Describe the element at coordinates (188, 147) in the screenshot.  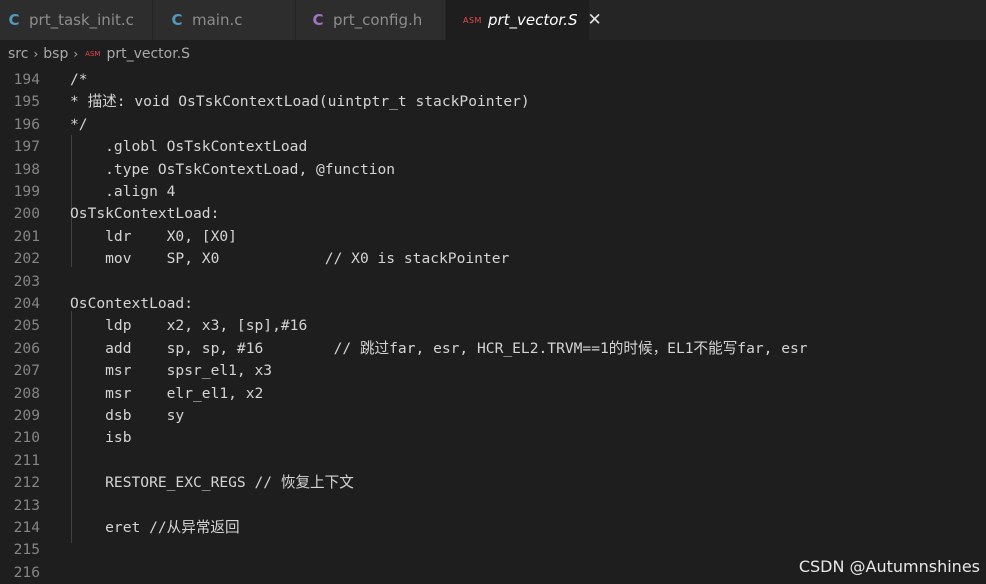
I see `code-text: .globl OsTskContextLoad` at that location.